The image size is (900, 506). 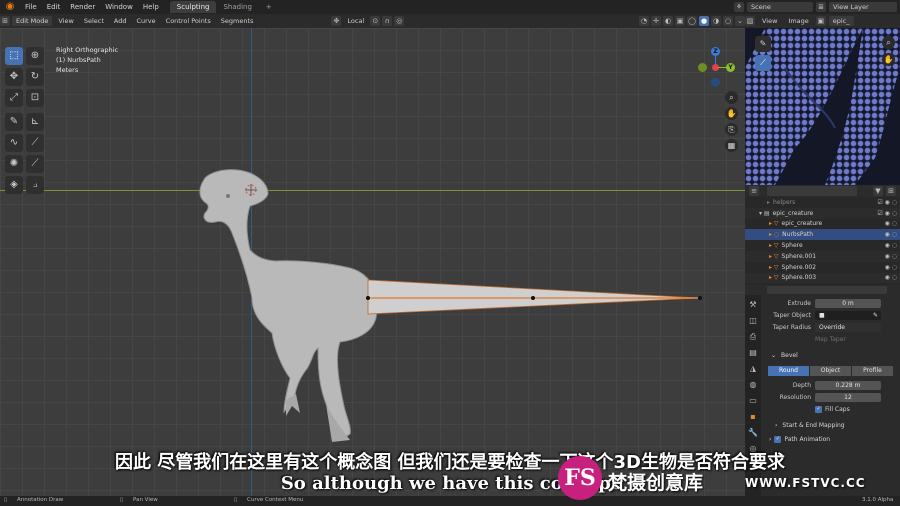 I want to click on output-tab-icon: ⎙, so click(x=753, y=337).